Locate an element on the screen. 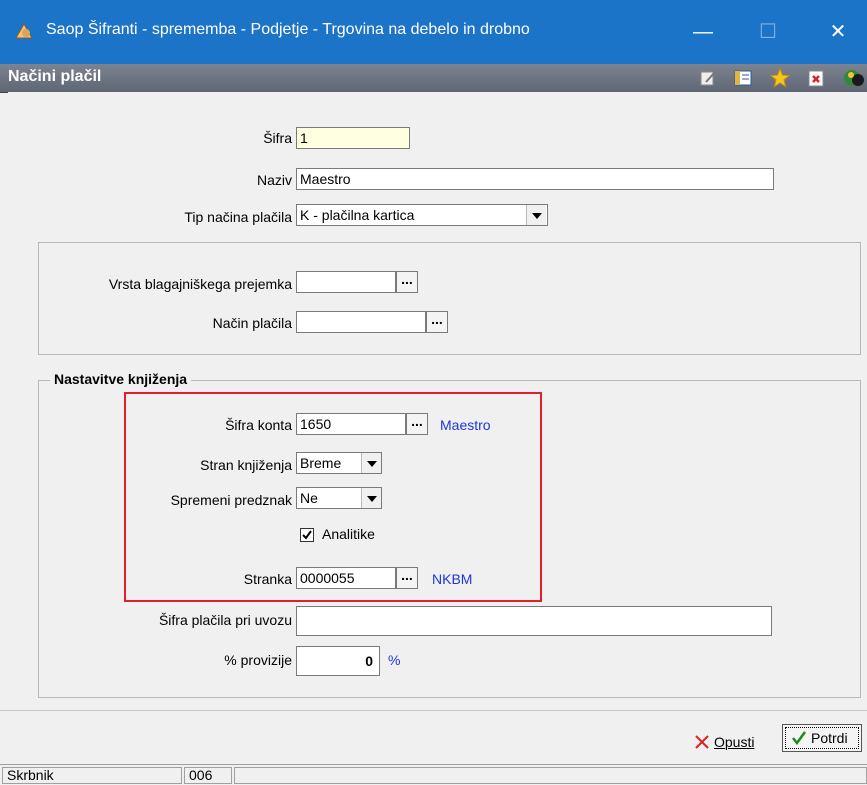 The image size is (867, 785). vrsta-label: Vrsta blagajniškega prejemka is located at coordinates (200, 284).